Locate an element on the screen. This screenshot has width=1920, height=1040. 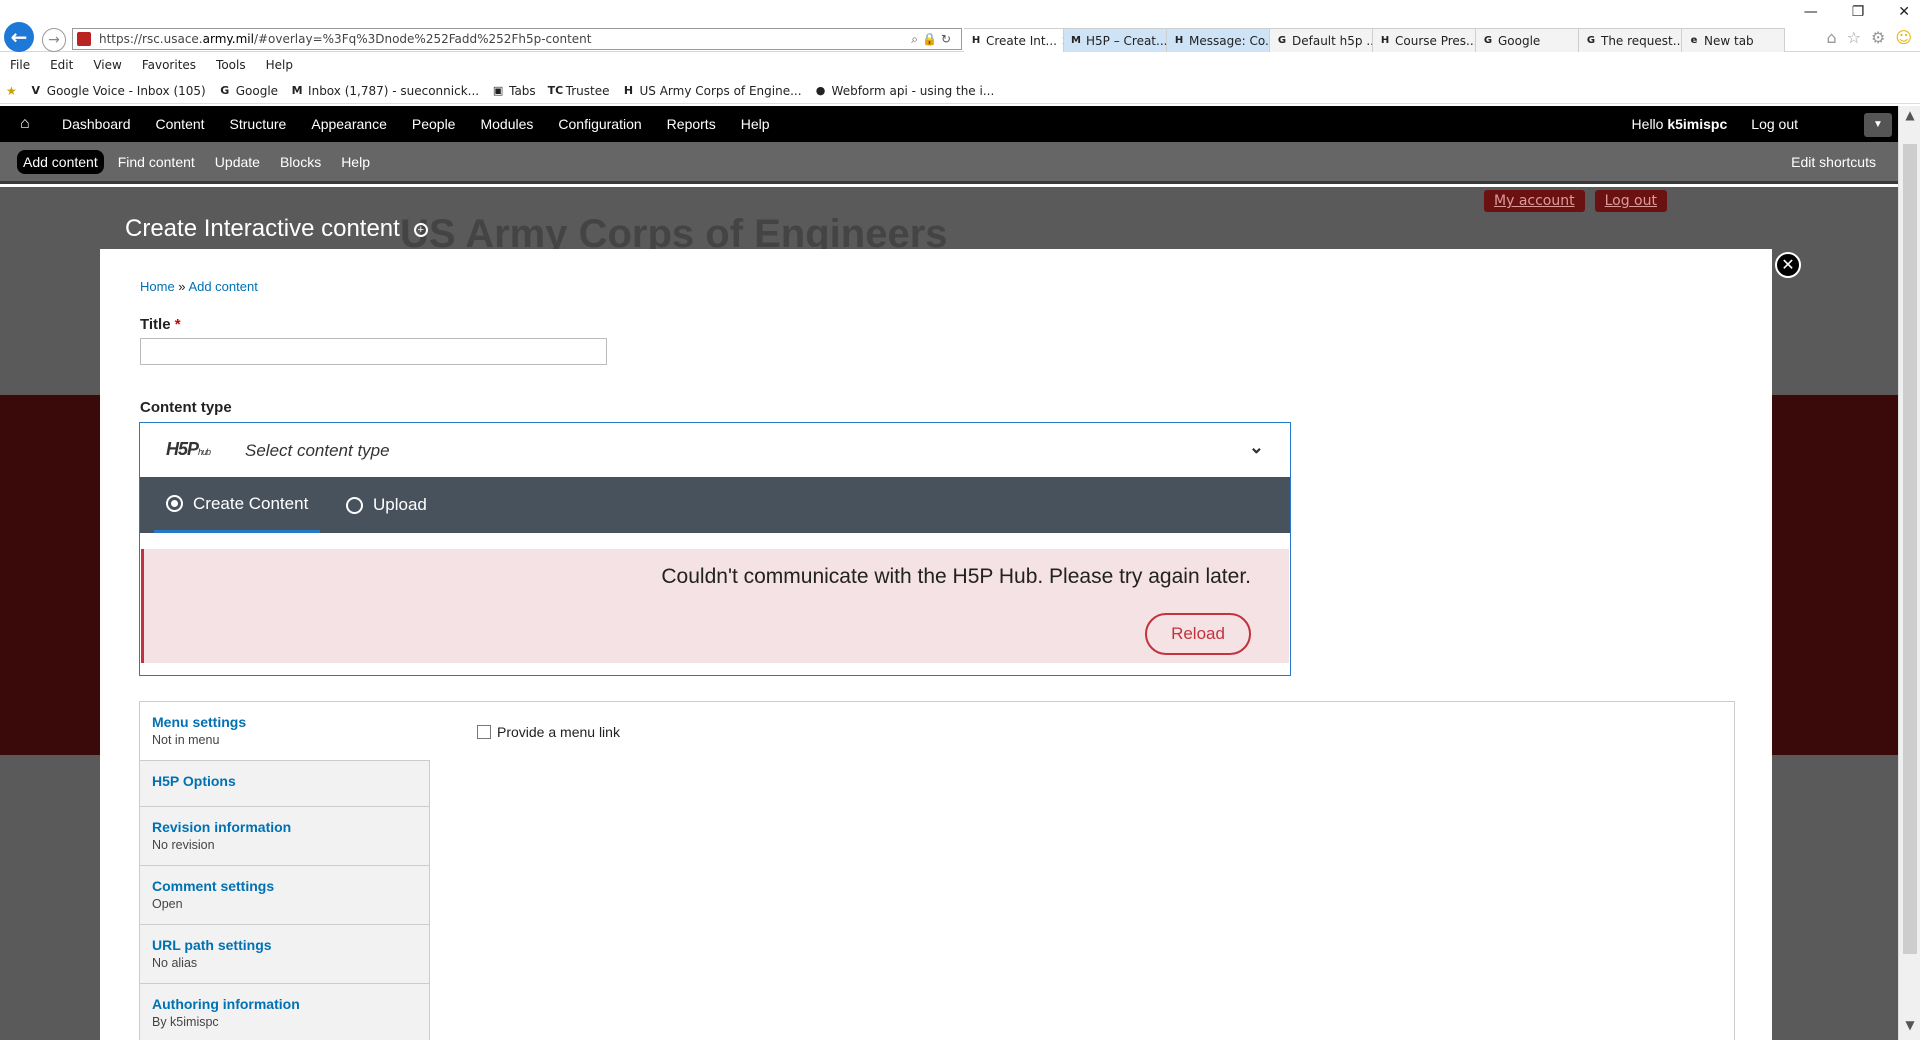
back-arrow-icon: ← is located at coordinates (19, 37).